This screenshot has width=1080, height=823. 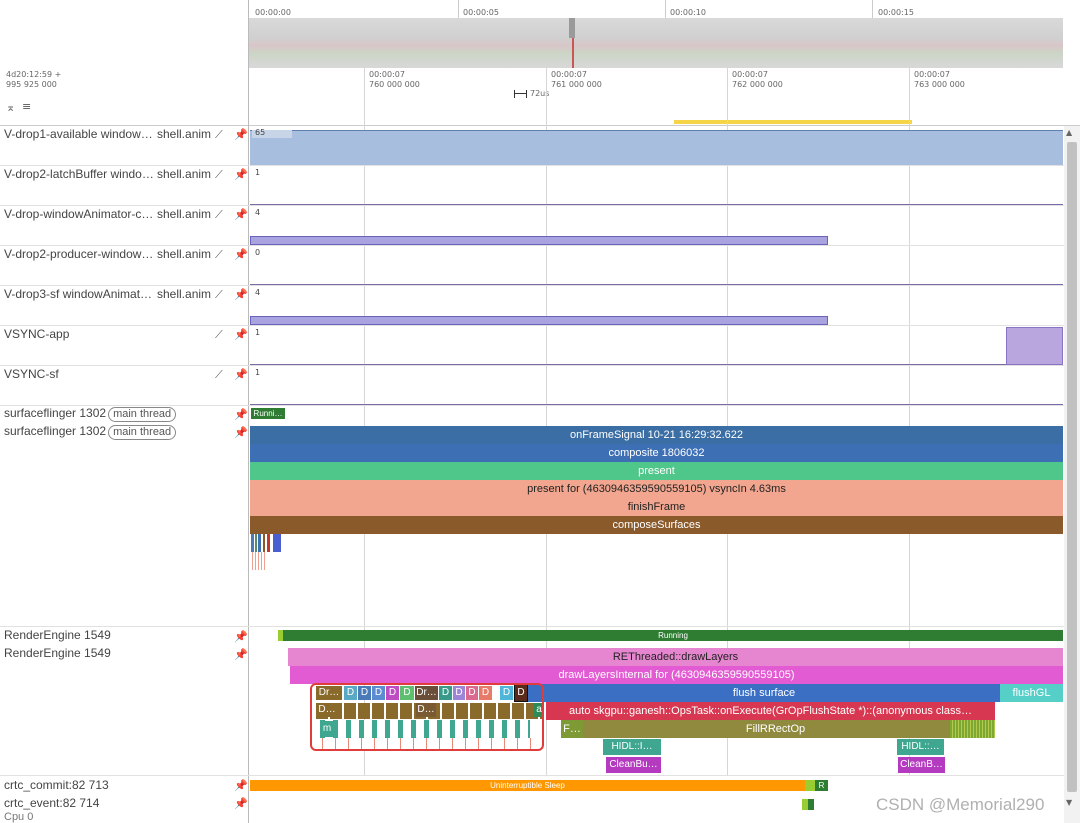 What do you see at coordinates (757, 79) in the screenshot?
I see `timeline-tick: 00:00:07 762 000 000` at bounding box center [757, 79].